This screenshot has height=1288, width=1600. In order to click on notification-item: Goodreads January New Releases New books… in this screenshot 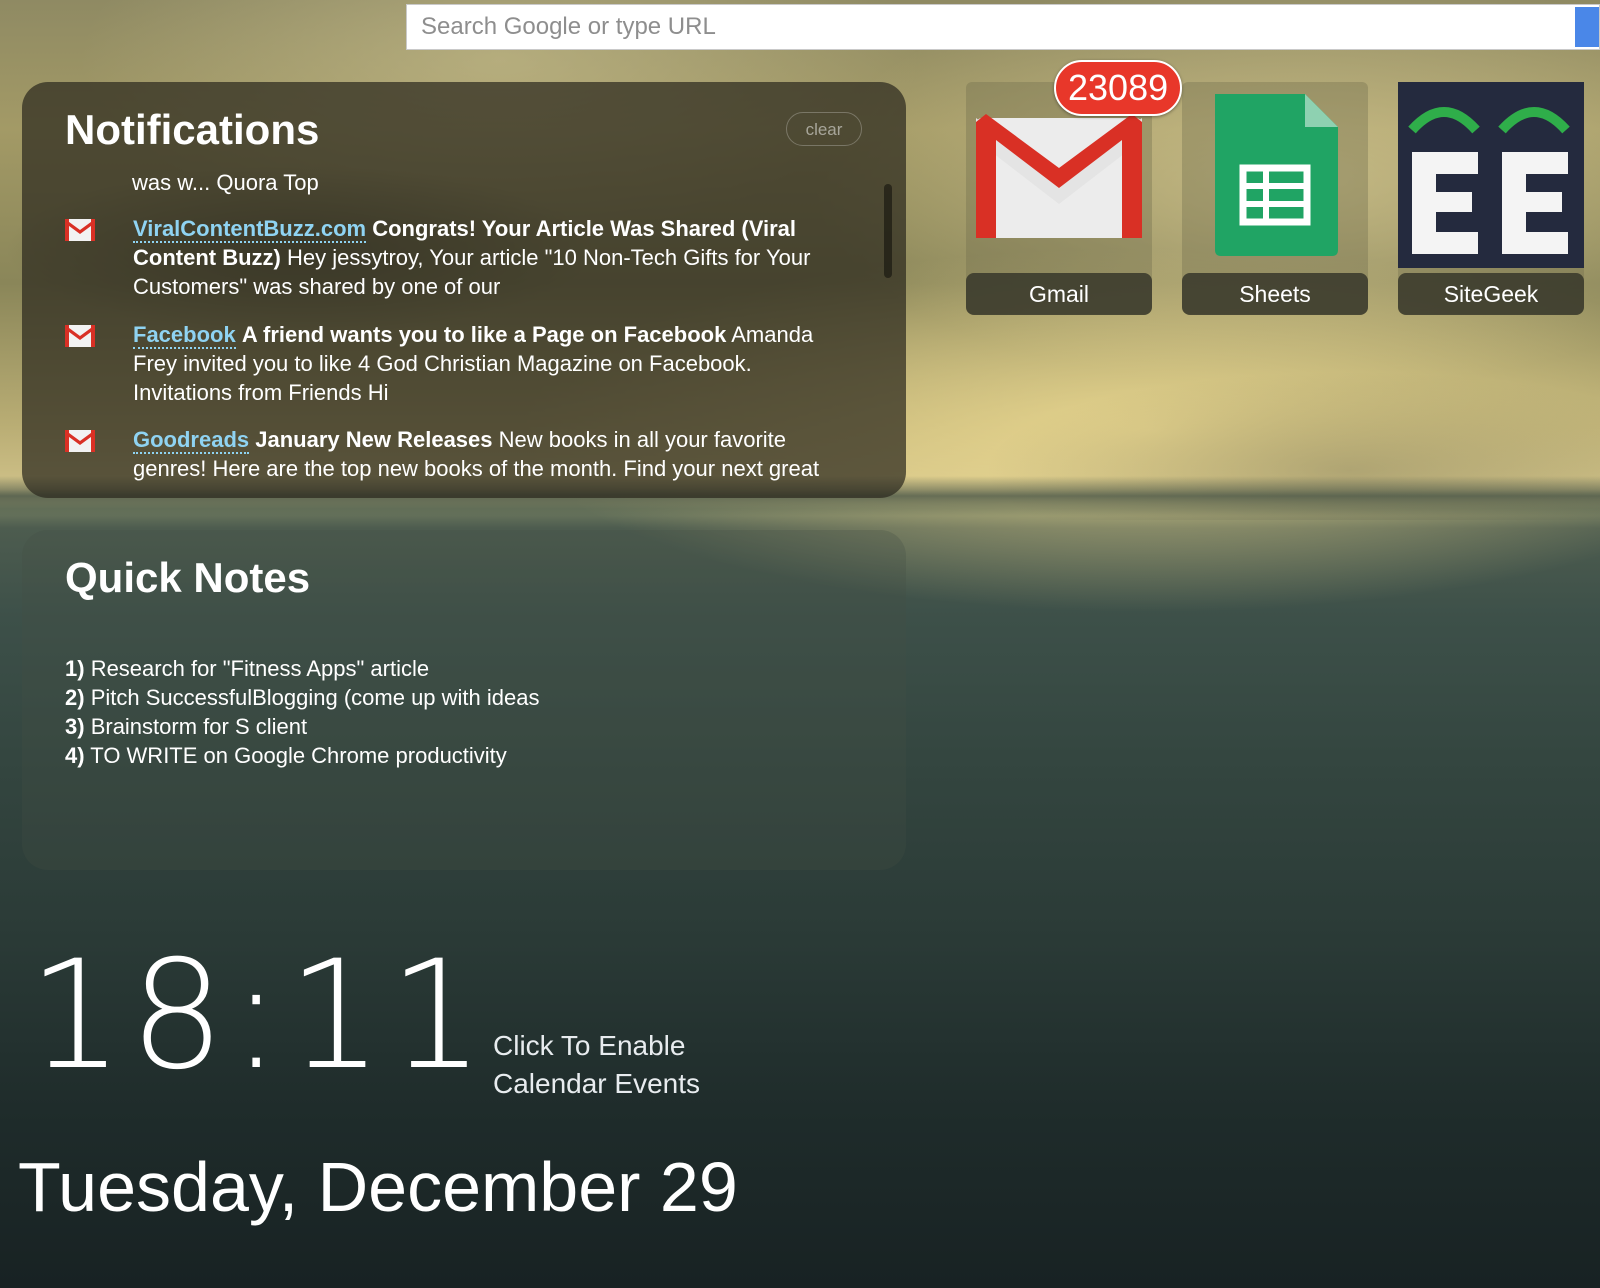, I will do `click(460, 454)`.